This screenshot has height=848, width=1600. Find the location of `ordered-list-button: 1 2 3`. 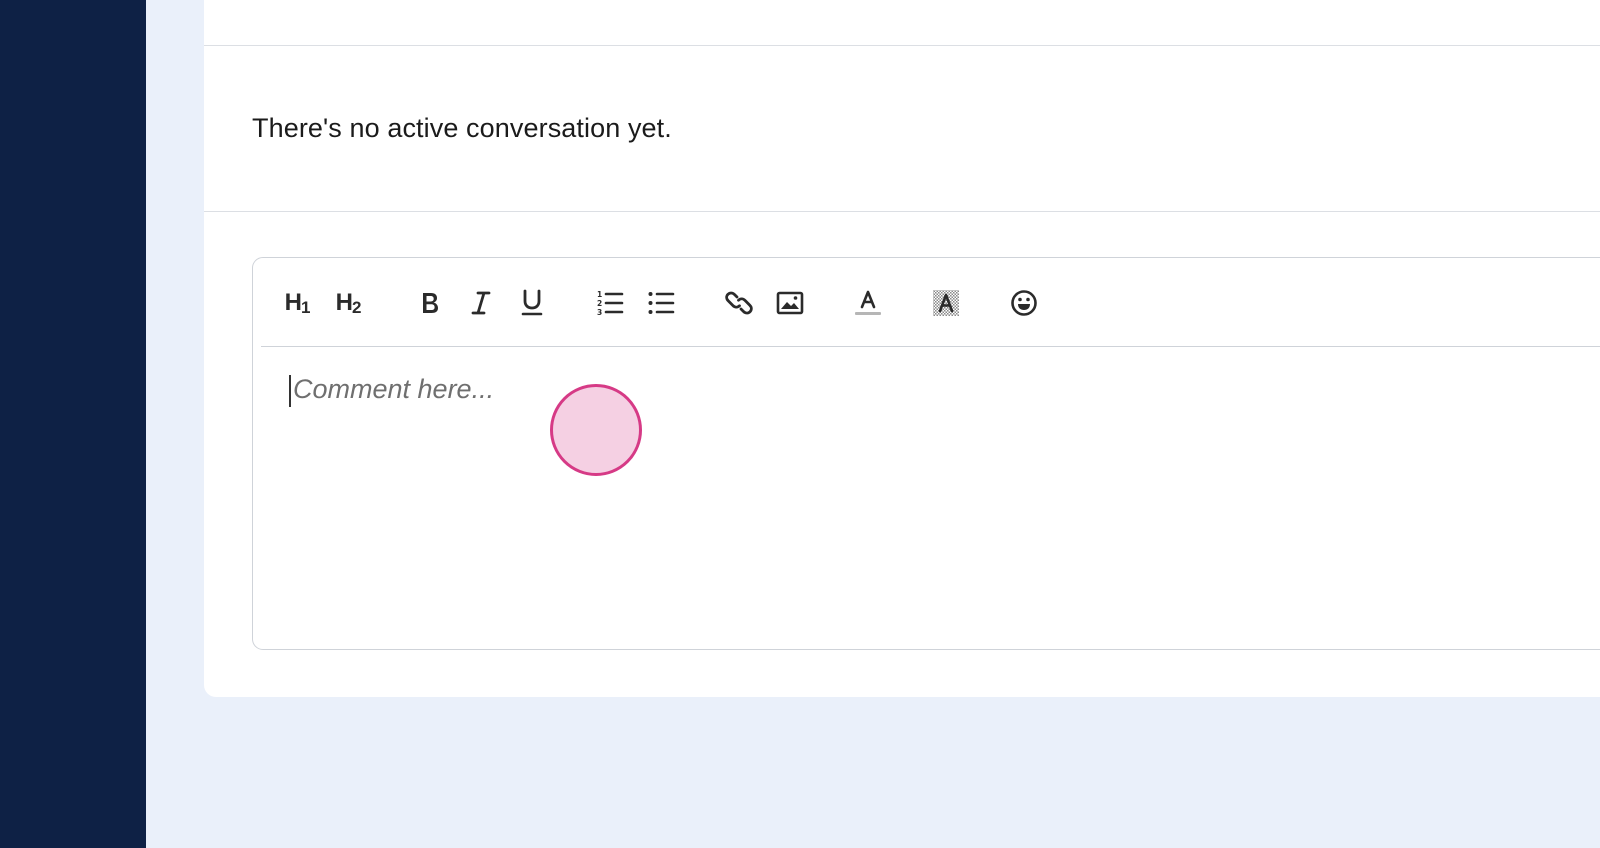

ordered-list-button: 1 2 3 is located at coordinates (610, 303).